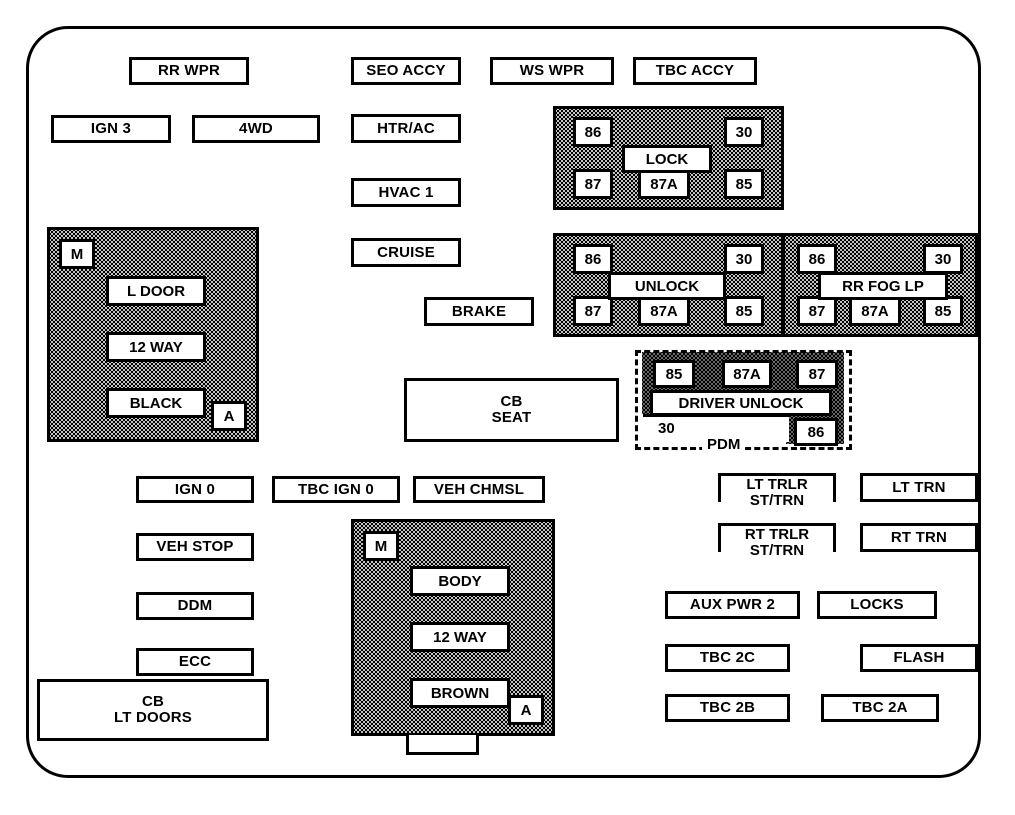 The width and height of the screenshot is (1015, 815). I want to click on relay-unlock-pin-30: 30, so click(744, 259).